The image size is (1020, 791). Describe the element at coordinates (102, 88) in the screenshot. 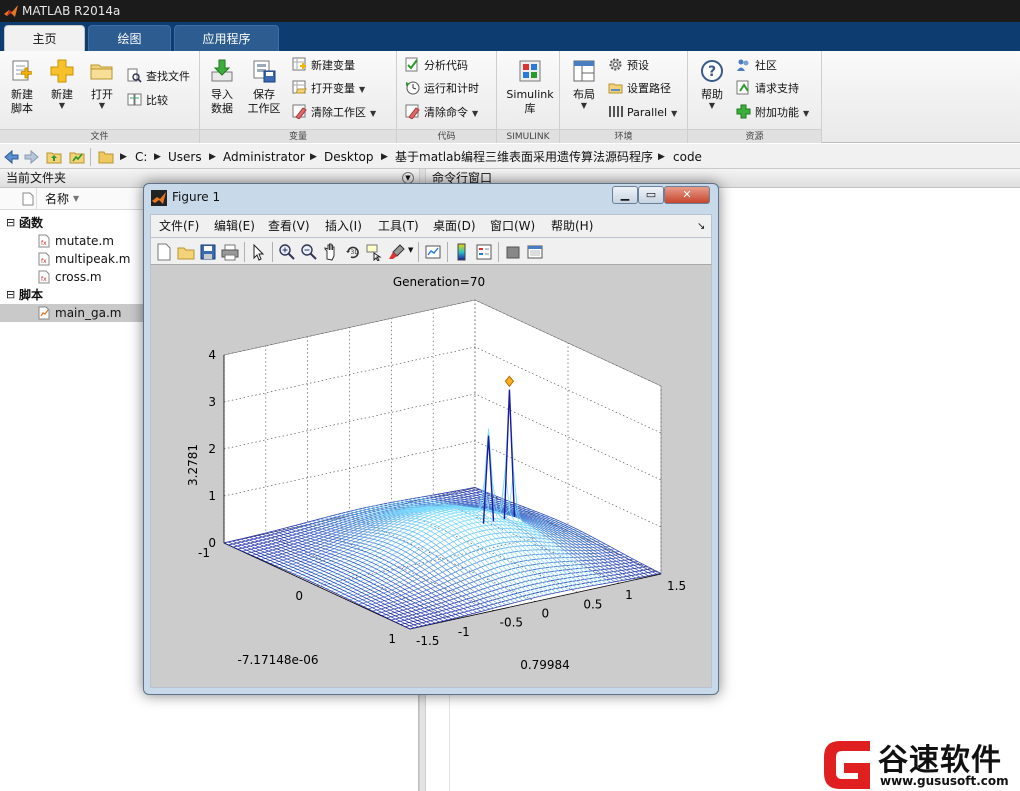

I see `open-button: 打开 ▼` at that location.